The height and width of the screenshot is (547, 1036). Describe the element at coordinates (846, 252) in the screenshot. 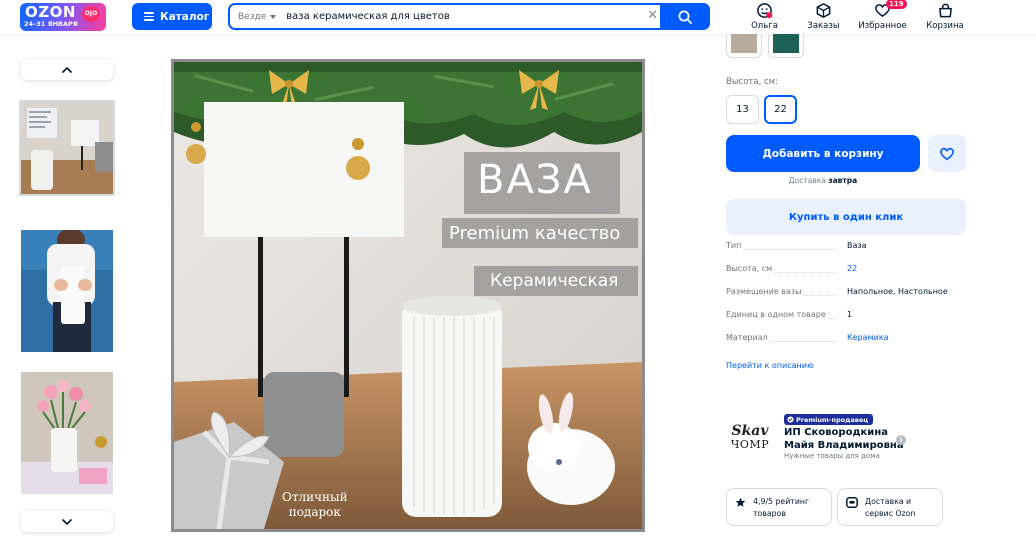

I see `spec-row-type: Тип Ваза` at that location.